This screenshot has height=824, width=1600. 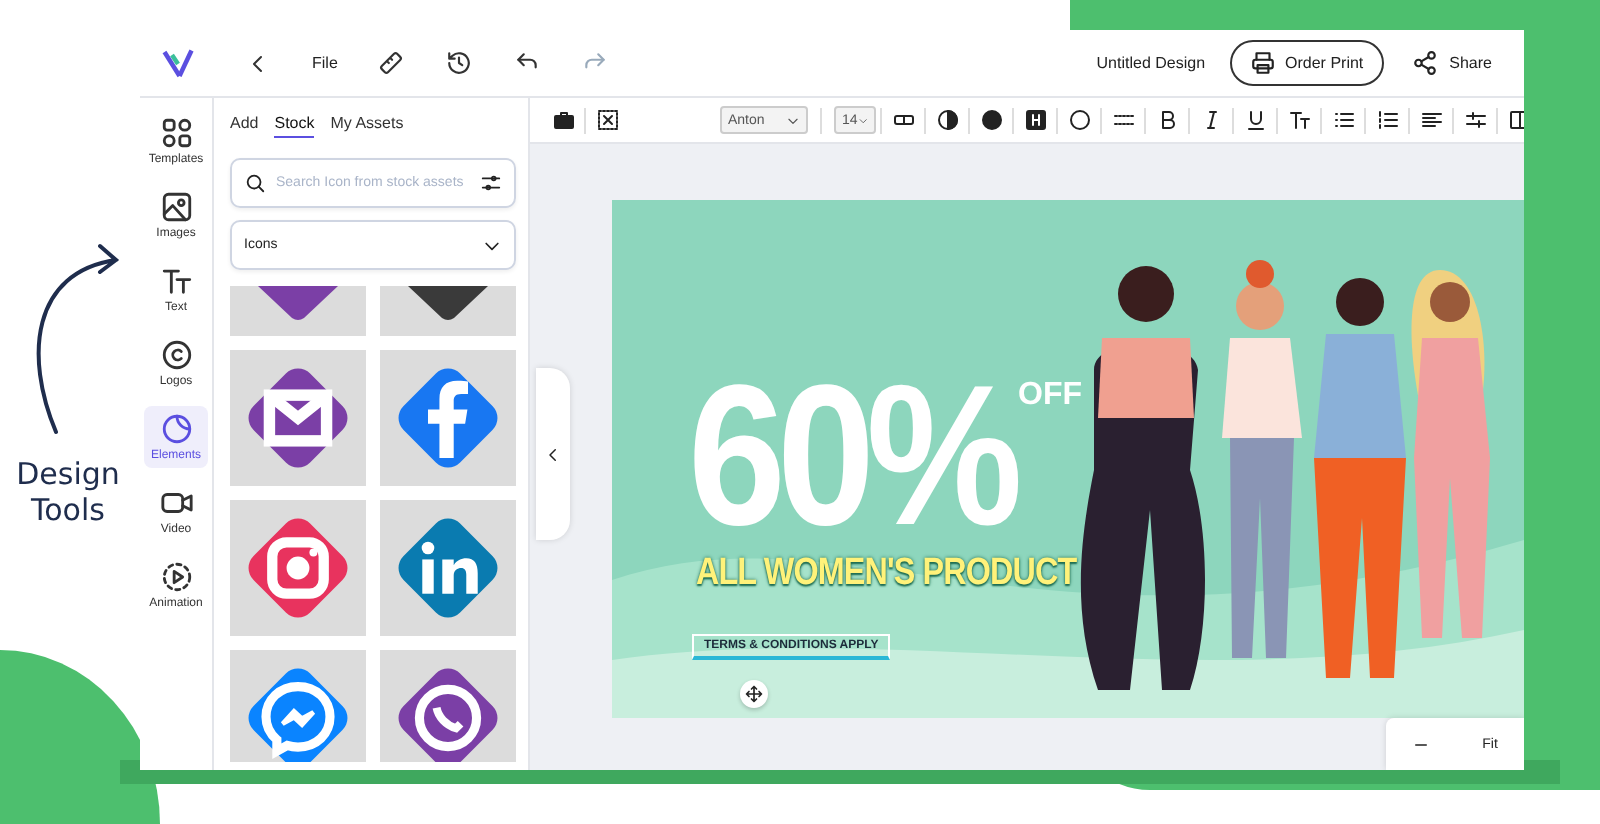 What do you see at coordinates (367, 126) in the screenshot?
I see `panel-tab: My Assets` at bounding box center [367, 126].